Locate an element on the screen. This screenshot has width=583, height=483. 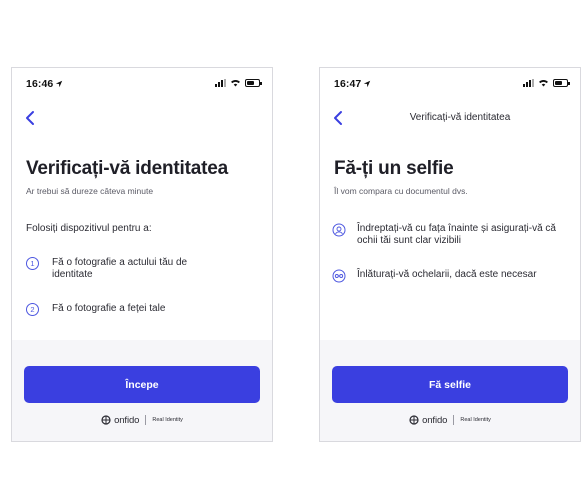
intro-text: Folosiți dispozitivul pentru a: is located at coordinates (89, 228).